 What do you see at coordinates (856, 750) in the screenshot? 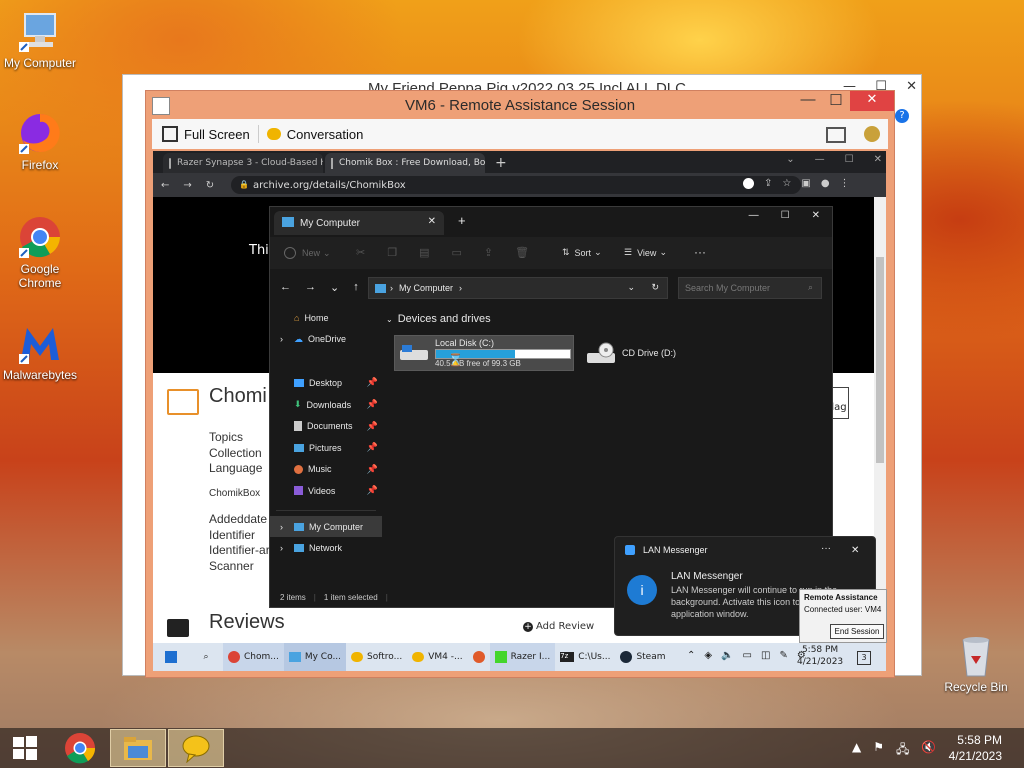
I see `chevron-up-icon: ▲` at bounding box center [856, 750].